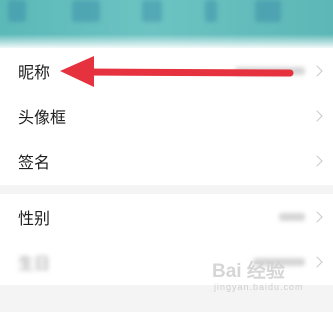  What do you see at coordinates (166, 70) in the screenshot?
I see `settings-row-nickname: 昵称` at bounding box center [166, 70].